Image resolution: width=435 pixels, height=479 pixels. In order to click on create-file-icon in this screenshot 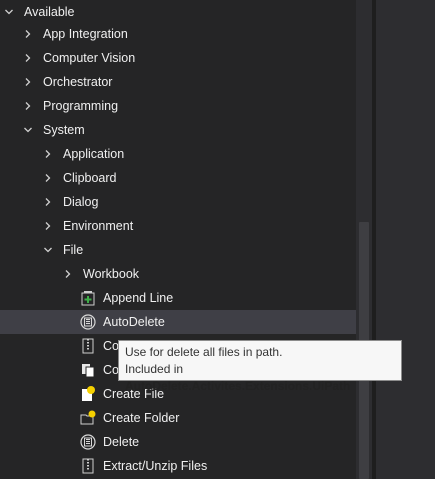, I will do `click(88, 394)`.